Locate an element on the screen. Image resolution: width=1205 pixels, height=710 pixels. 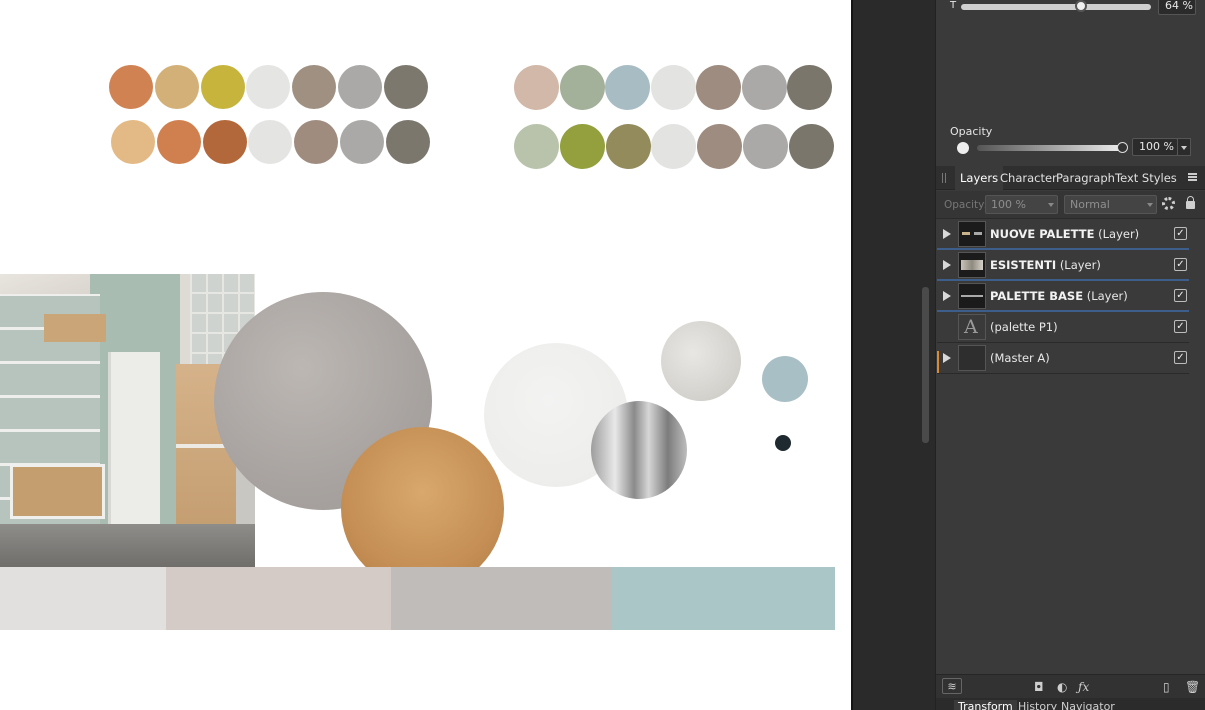
opacity-value-field: 100 % is located at coordinates (1155, 147).